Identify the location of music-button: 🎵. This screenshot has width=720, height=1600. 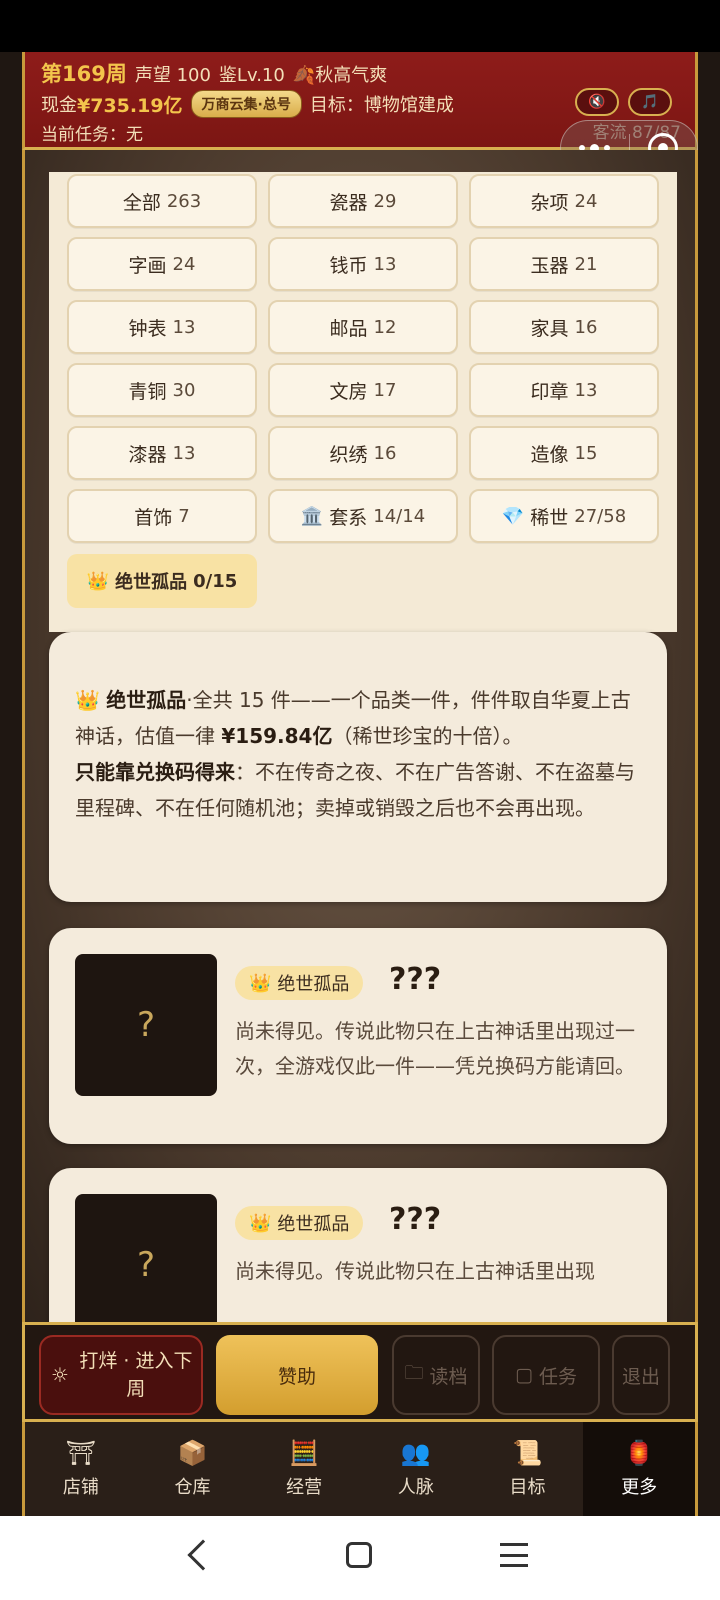
(650, 102).